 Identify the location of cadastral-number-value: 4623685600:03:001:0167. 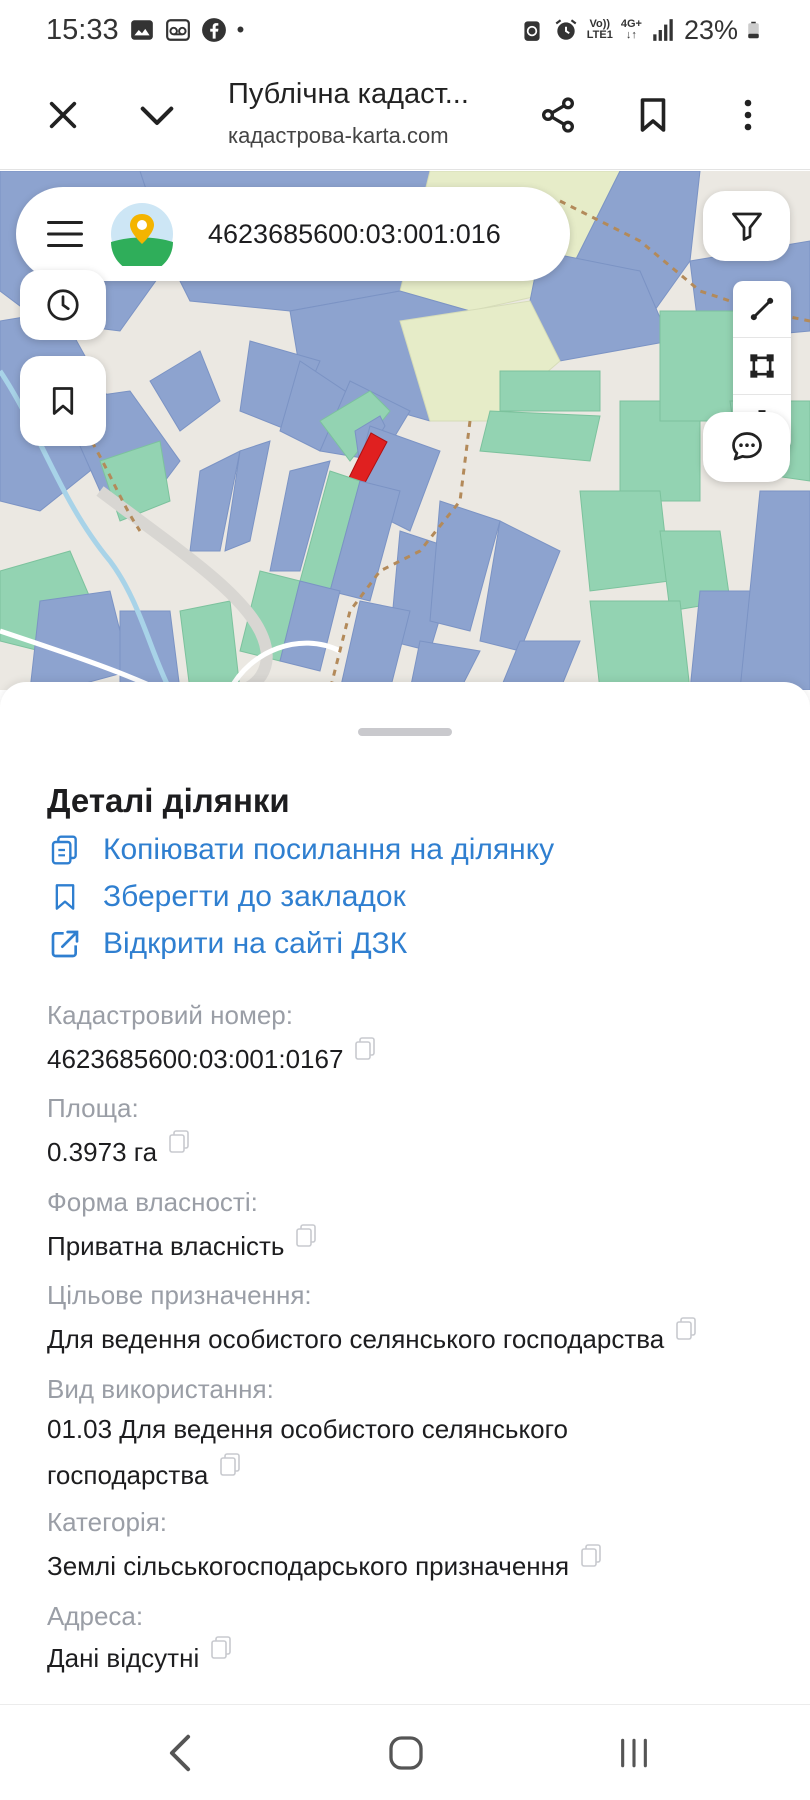
(407, 1059).